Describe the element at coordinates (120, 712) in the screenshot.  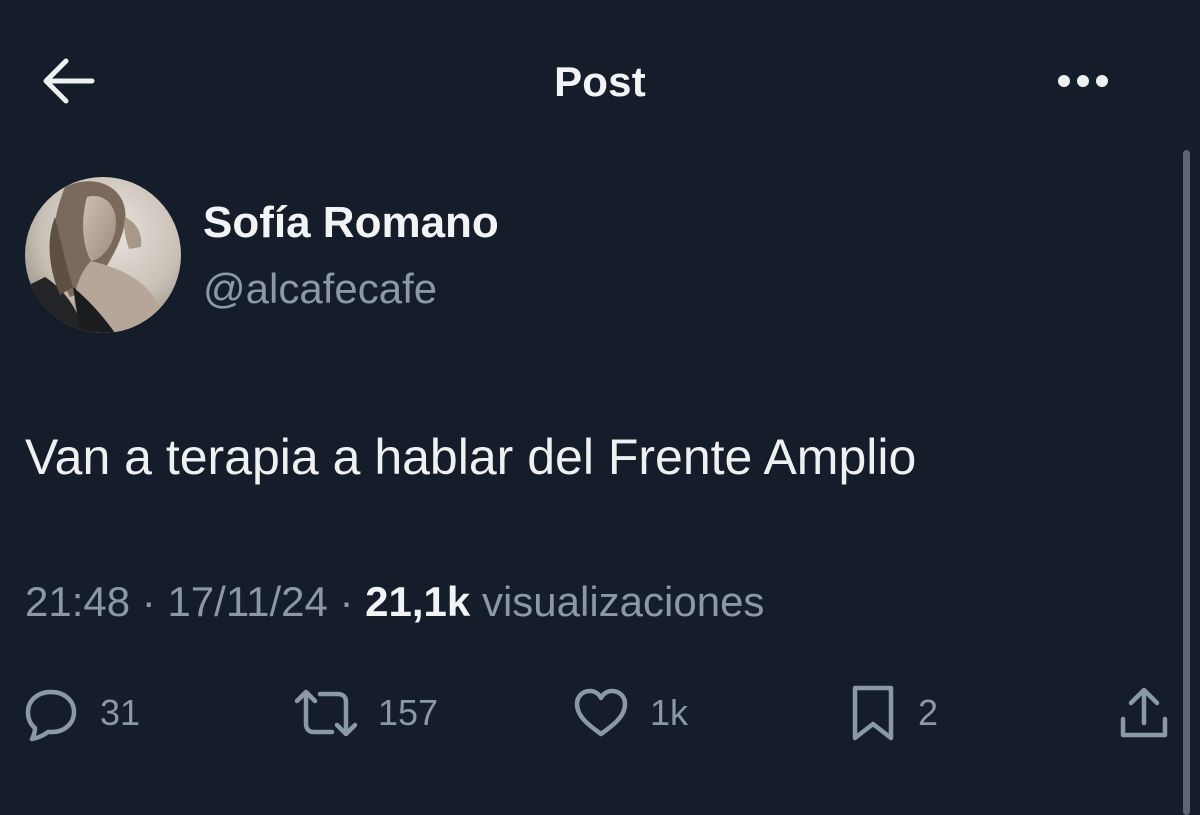
I see `reply-count: 31` at that location.